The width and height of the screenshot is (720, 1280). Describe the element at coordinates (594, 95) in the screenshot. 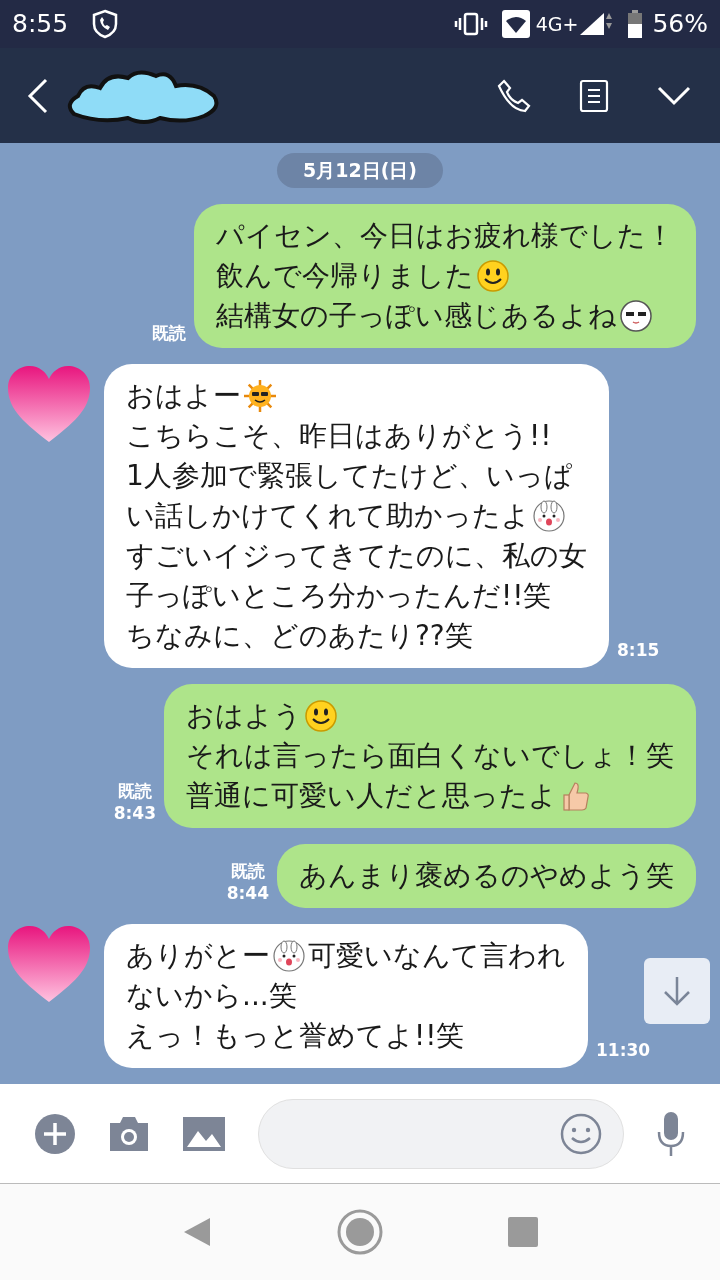

I see `document-icon` at that location.